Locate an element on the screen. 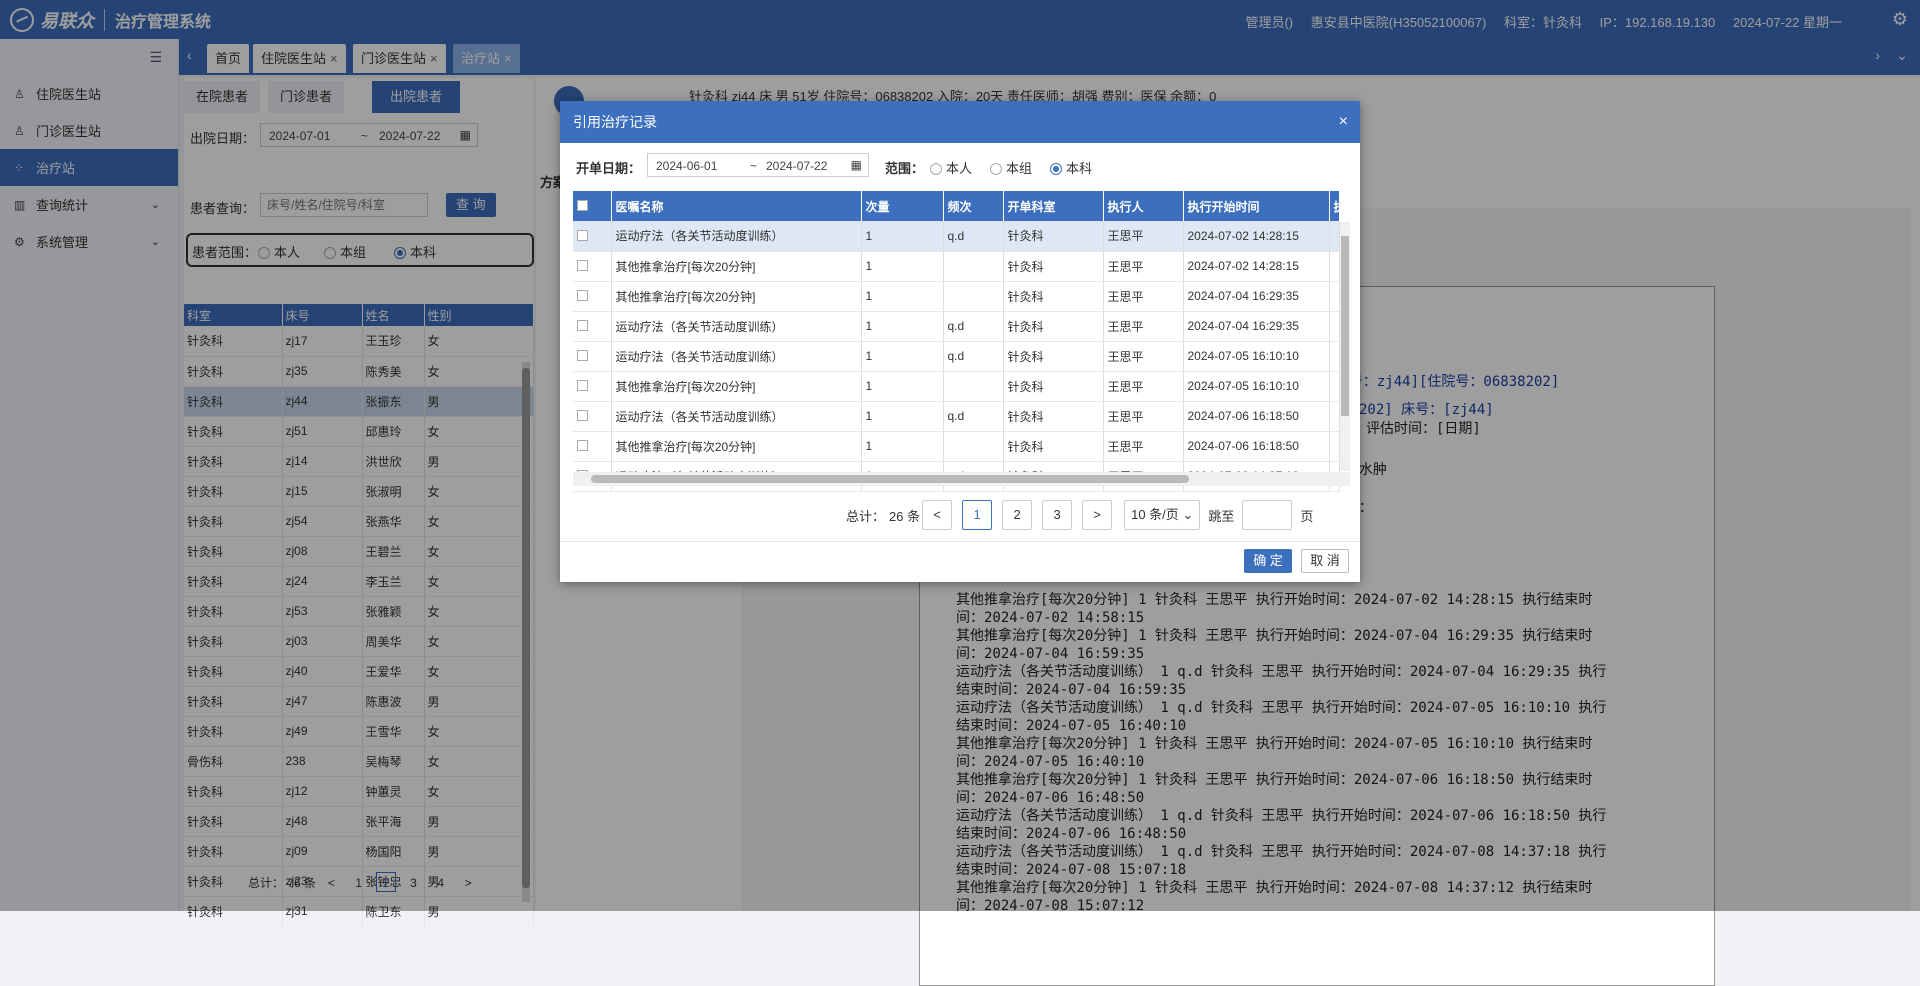 The image size is (1920, 986). column-header: 频次 is located at coordinates (973, 206).